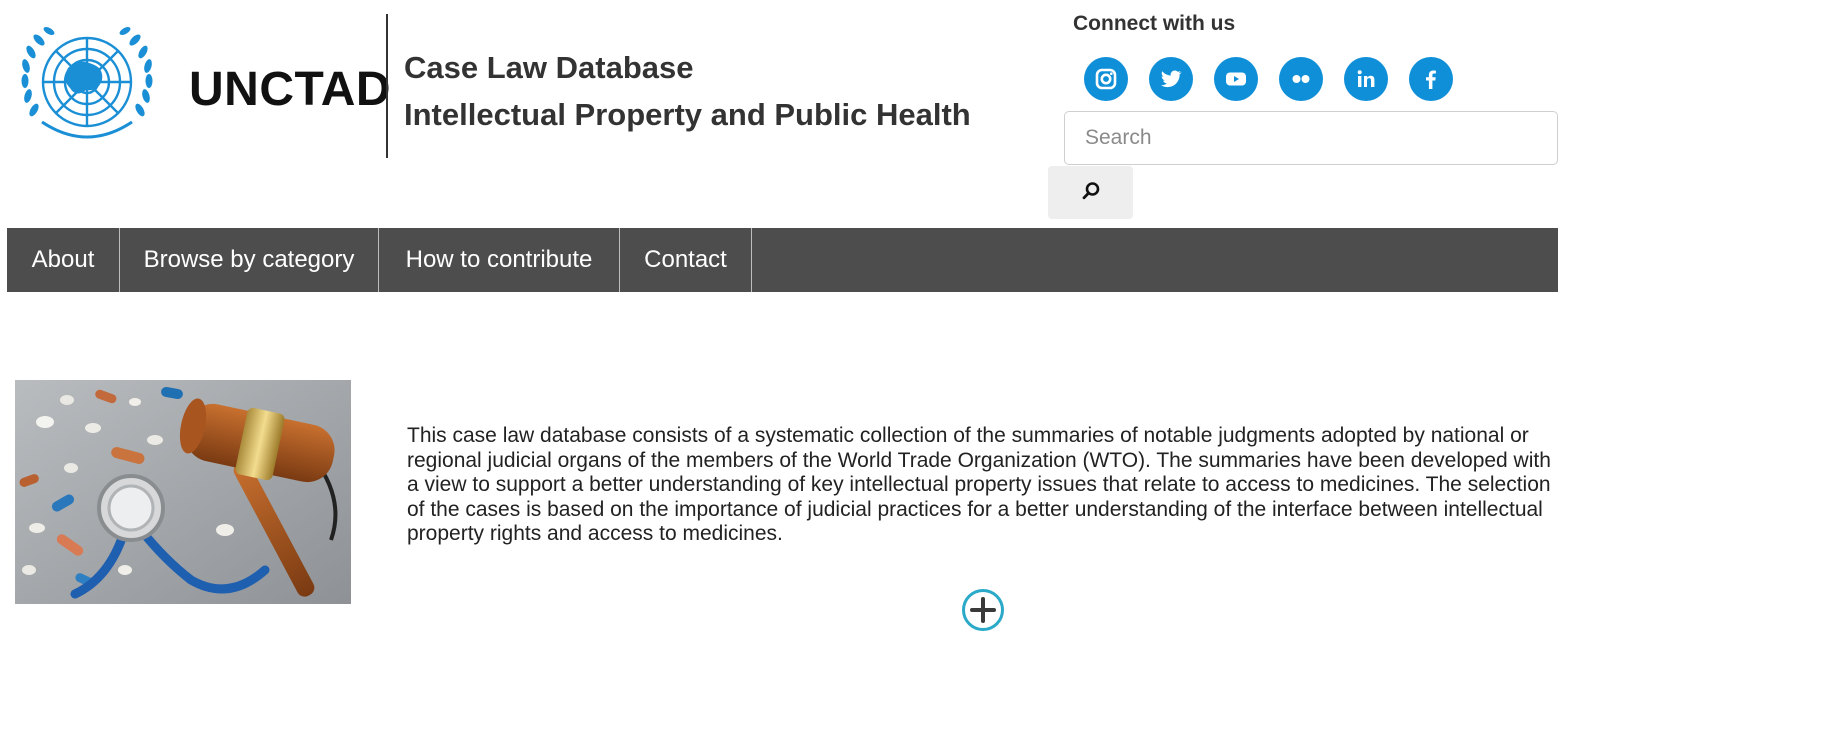 The width and height of the screenshot is (1838, 744). Describe the element at coordinates (1268, 79) in the screenshot. I see `social-links` at that location.